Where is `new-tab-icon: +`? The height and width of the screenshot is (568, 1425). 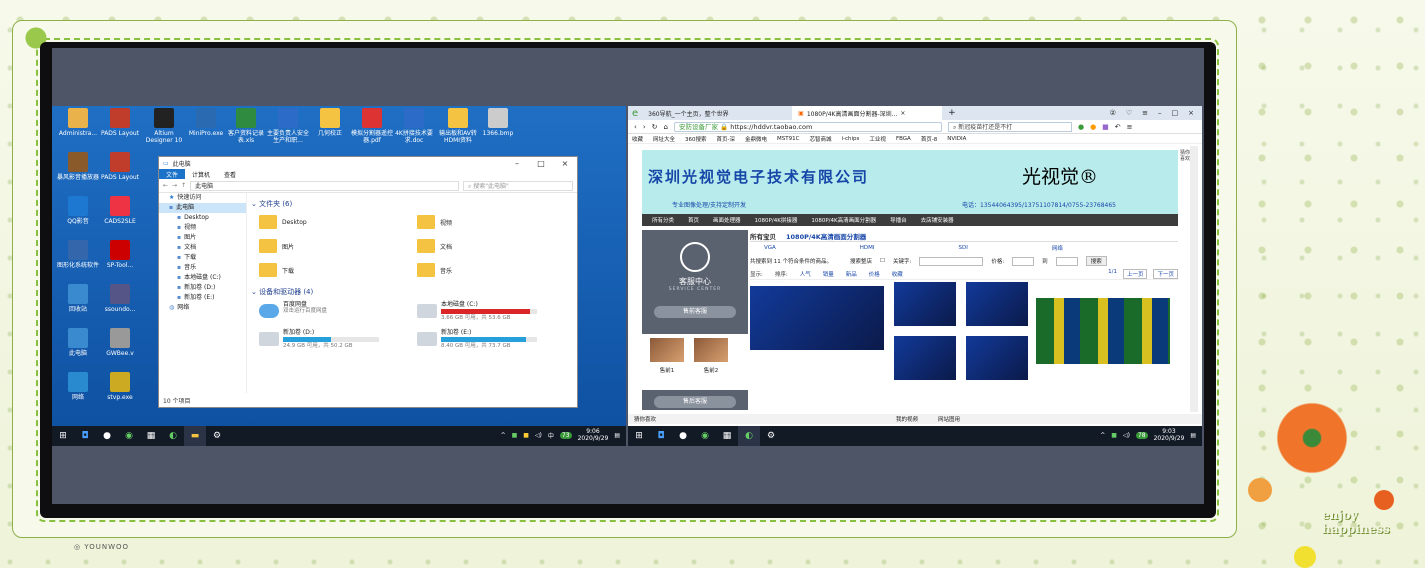
new-tab-icon: + is located at coordinates (952, 113).